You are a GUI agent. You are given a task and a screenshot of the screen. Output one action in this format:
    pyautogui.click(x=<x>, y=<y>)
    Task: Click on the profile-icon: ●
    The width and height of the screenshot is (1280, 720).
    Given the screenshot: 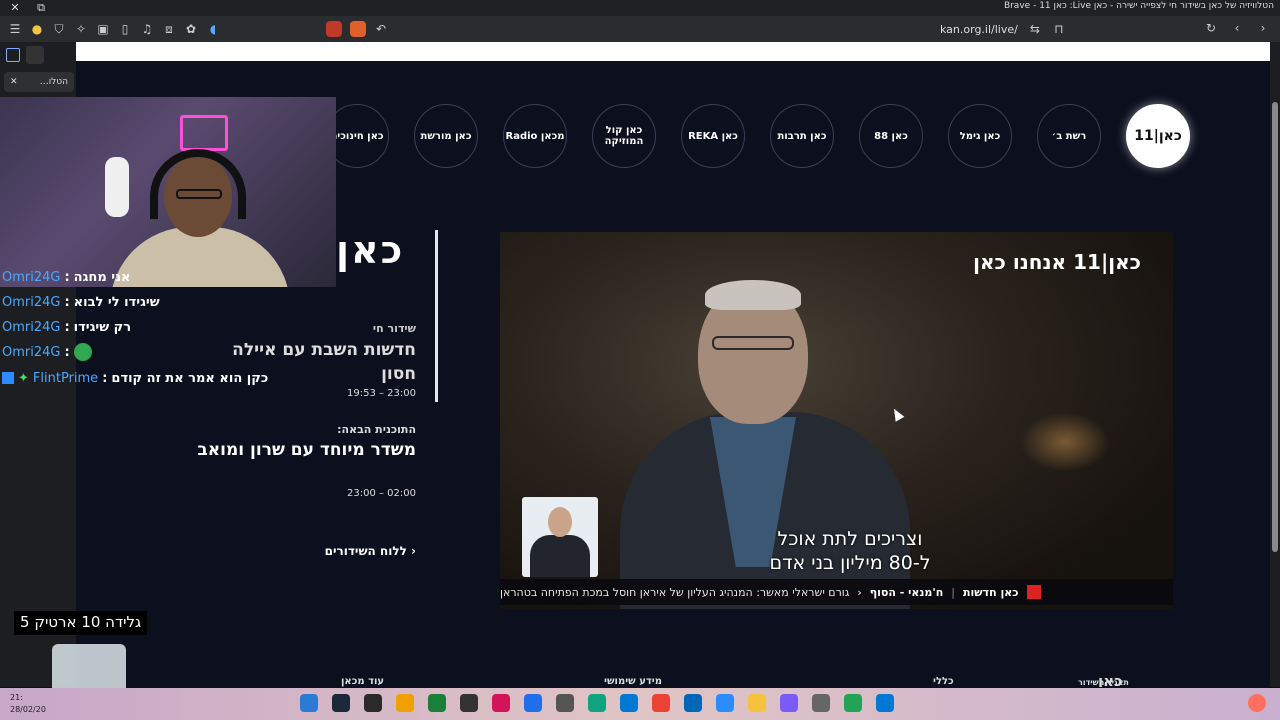 What is the action you would take?
    pyautogui.click(x=37, y=29)
    